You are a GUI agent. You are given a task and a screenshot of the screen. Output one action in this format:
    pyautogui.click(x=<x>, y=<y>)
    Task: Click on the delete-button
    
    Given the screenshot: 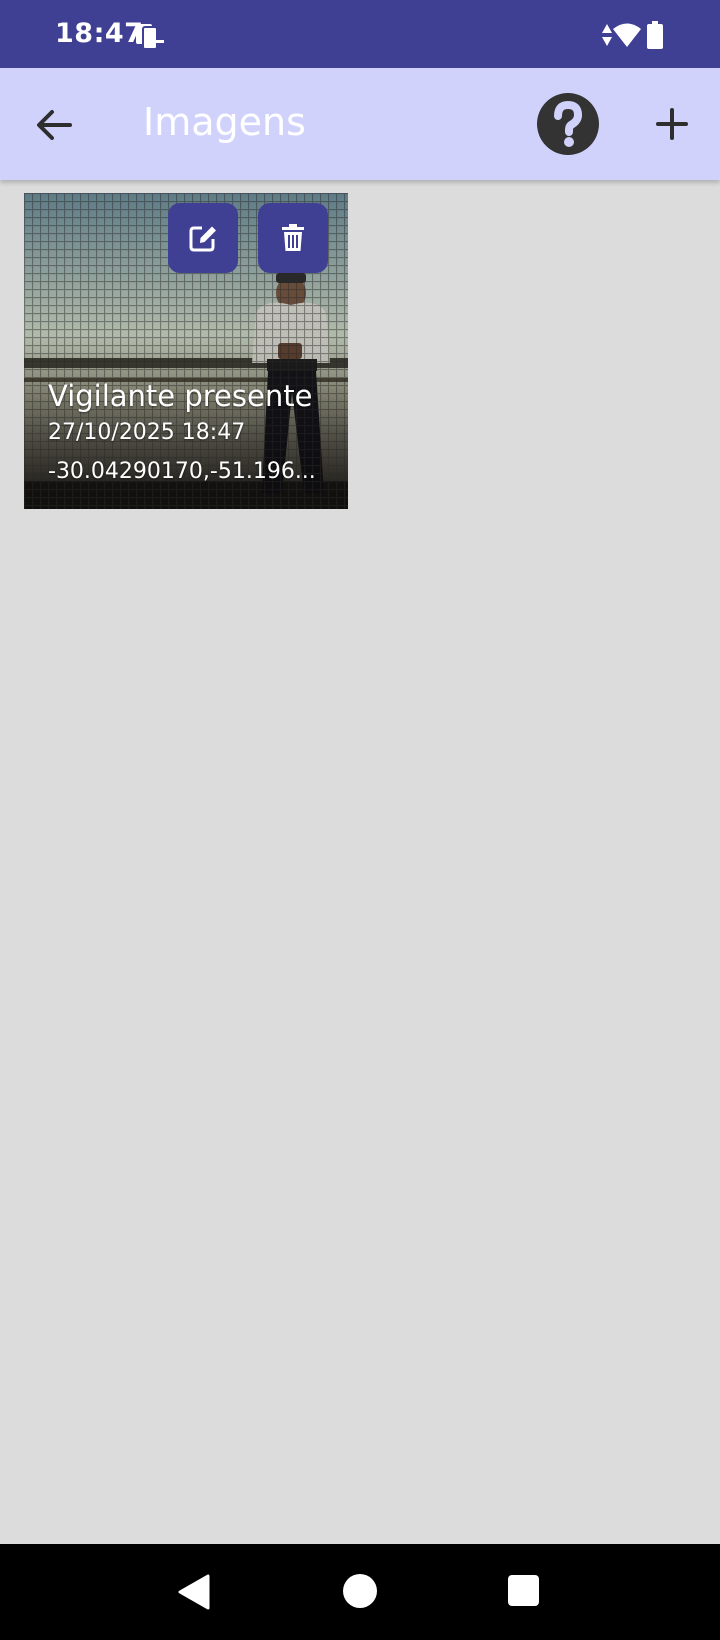 What is the action you would take?
    pyautogui.click(x=293, y=238)
    